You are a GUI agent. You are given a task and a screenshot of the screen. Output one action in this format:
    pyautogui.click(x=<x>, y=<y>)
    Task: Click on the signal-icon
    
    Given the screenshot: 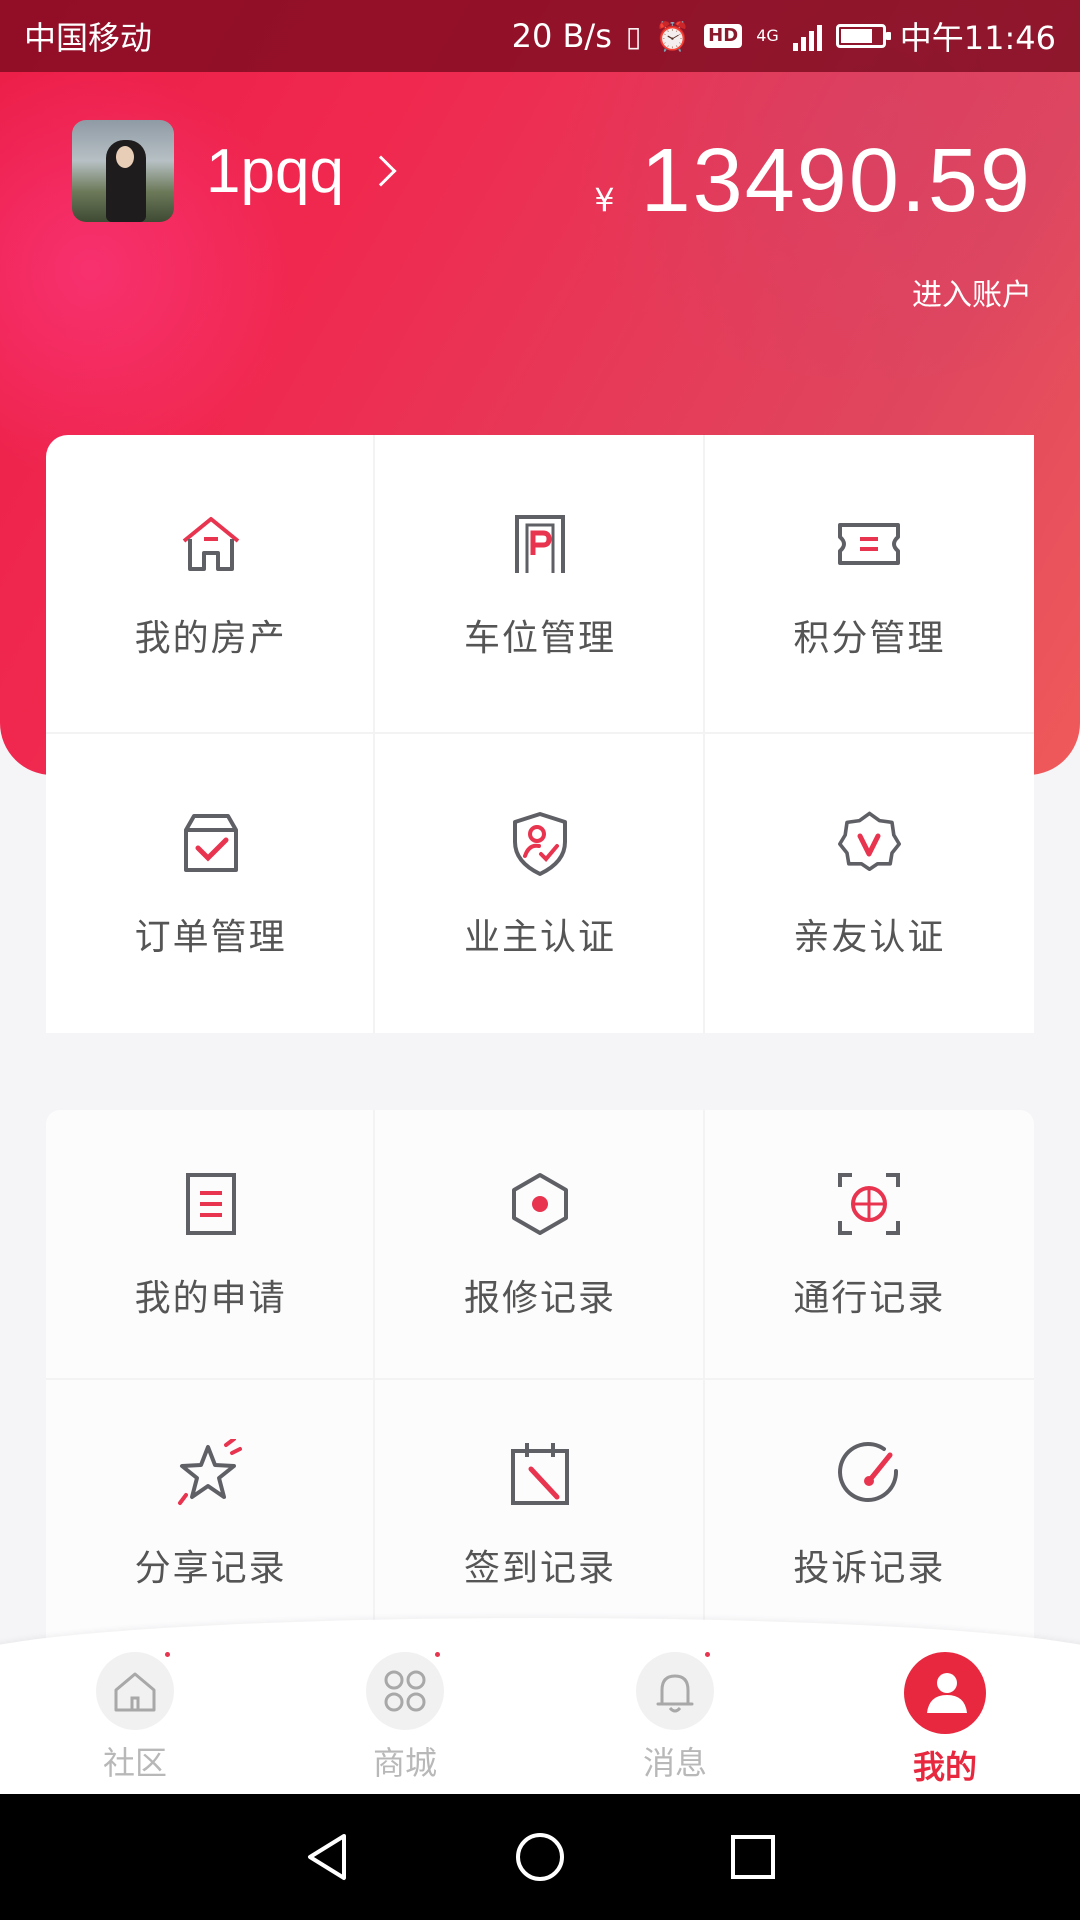 What is the action you would take?
    pyautogui.click(x=807, y=36)
    